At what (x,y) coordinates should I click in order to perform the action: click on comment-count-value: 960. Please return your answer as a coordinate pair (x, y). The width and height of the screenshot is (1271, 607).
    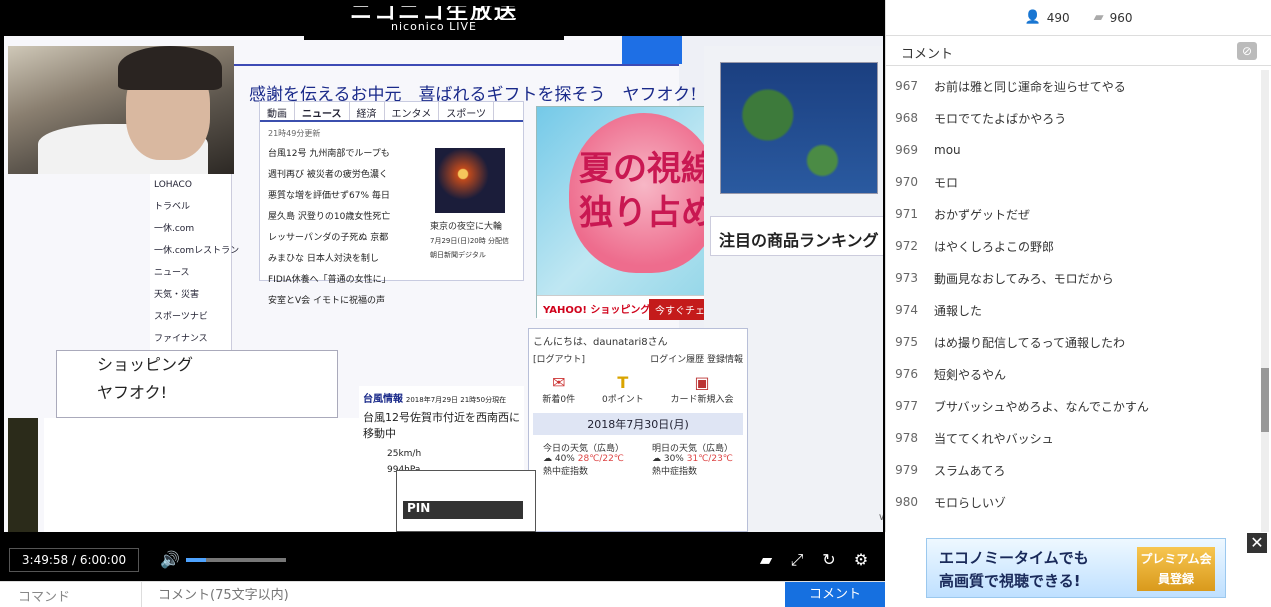
    Looking at the image, I should click on (1121, 17).